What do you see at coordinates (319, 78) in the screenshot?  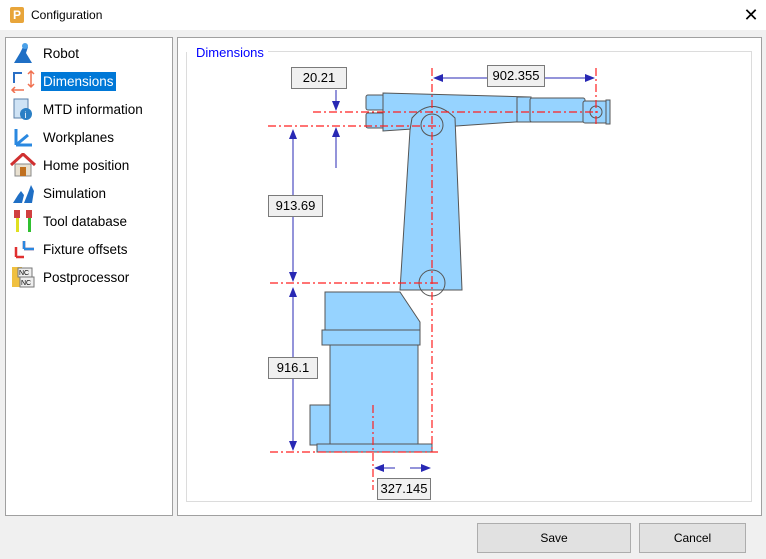 I see `tool-offset-field: 20.21` at bounding box center [319, 78].